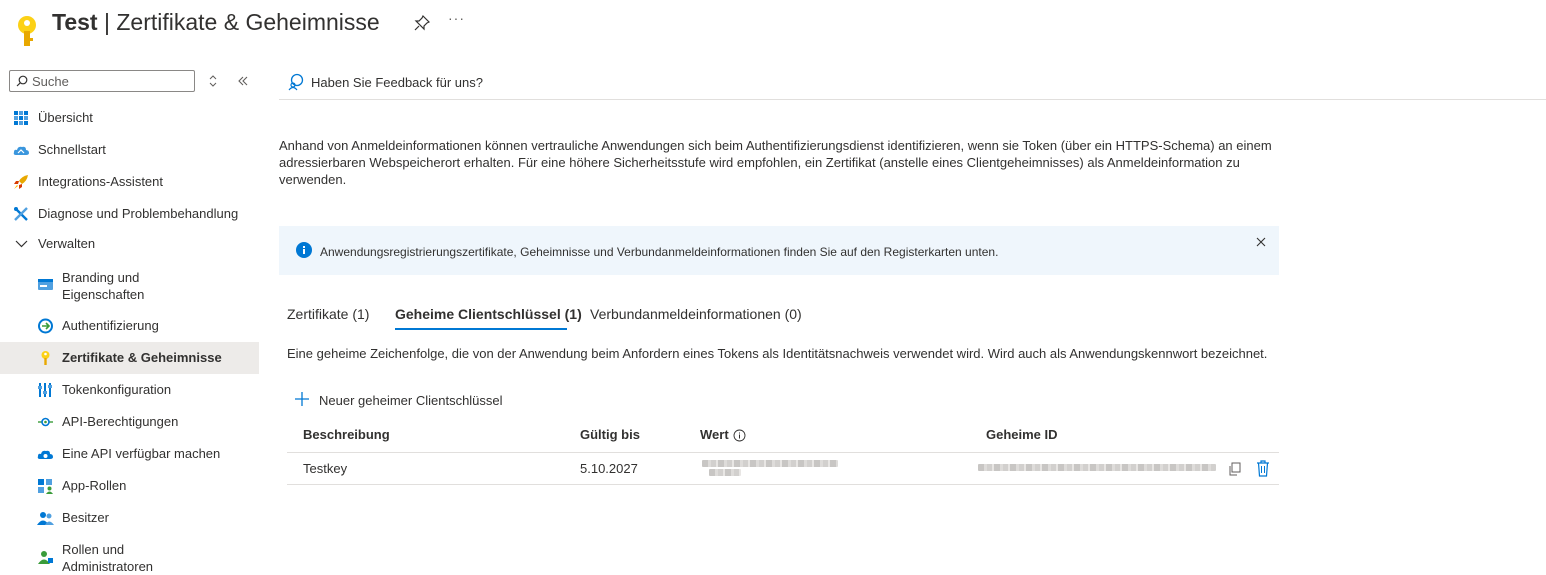 This screenshot has height=575, width=1546. Describe the element at coordinates (770, 463) in the screenshot. I see `redacted-secret-value` at that location.